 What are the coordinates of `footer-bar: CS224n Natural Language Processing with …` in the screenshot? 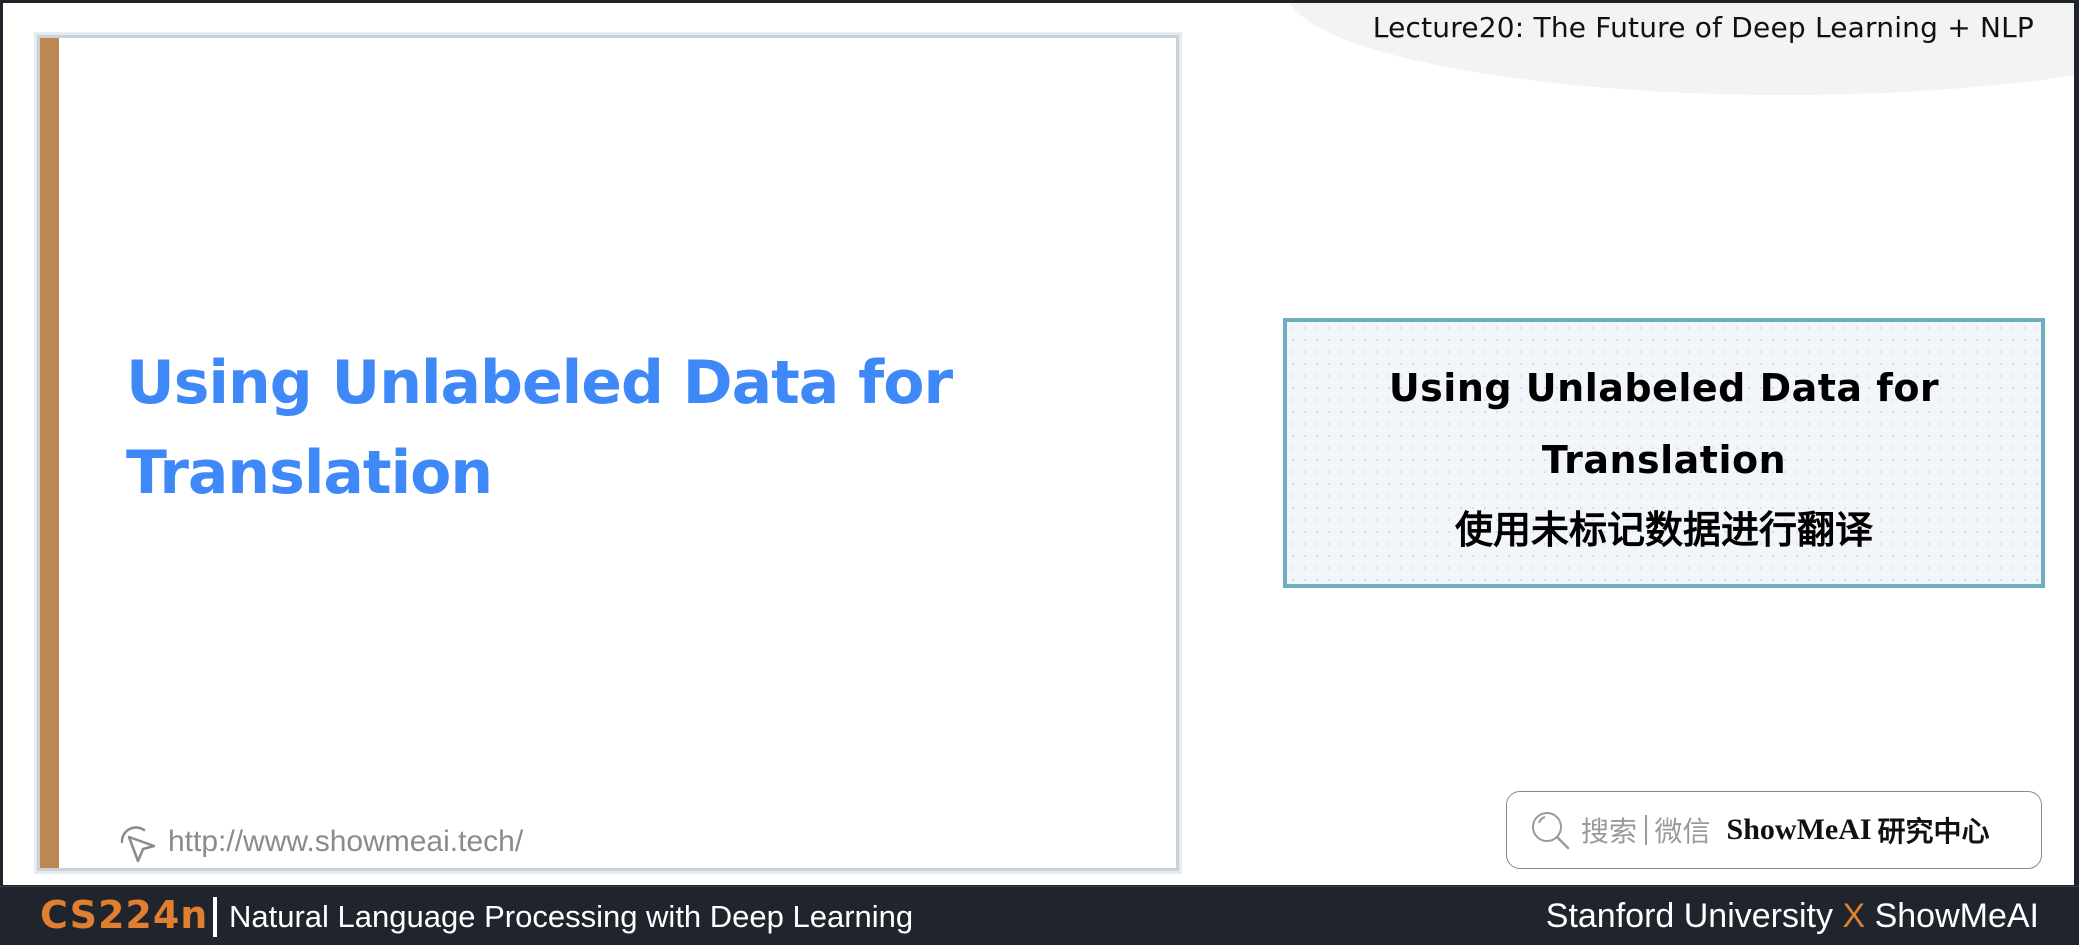 It's located at (1039, 915).